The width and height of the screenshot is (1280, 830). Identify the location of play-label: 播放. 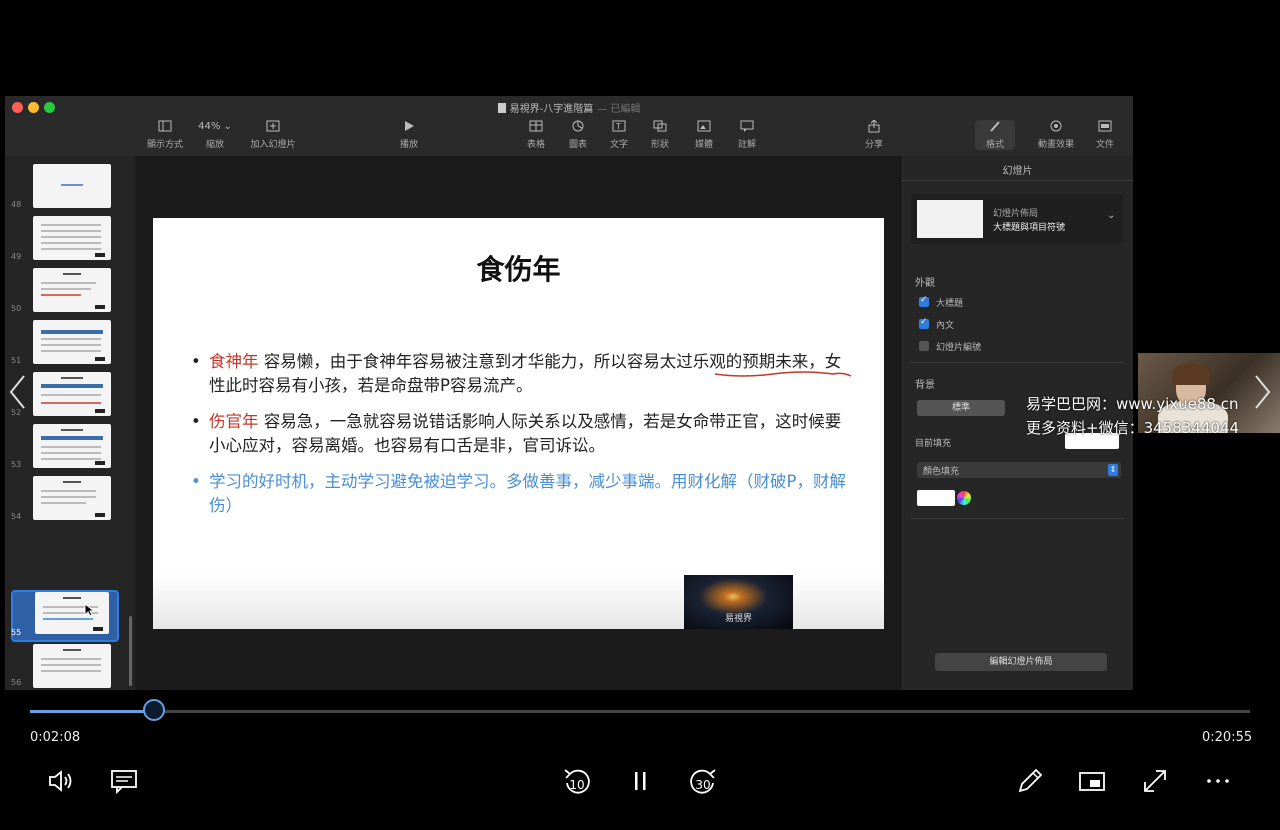
(408, 145).